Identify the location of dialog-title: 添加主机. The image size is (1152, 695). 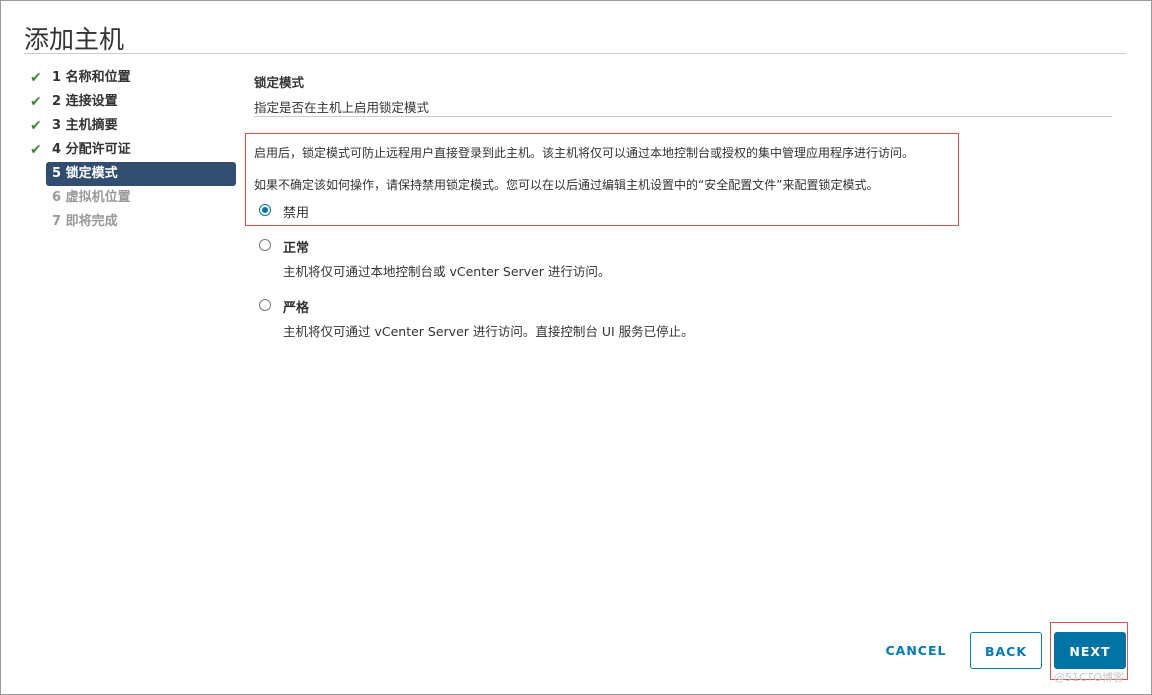
(74, 39).